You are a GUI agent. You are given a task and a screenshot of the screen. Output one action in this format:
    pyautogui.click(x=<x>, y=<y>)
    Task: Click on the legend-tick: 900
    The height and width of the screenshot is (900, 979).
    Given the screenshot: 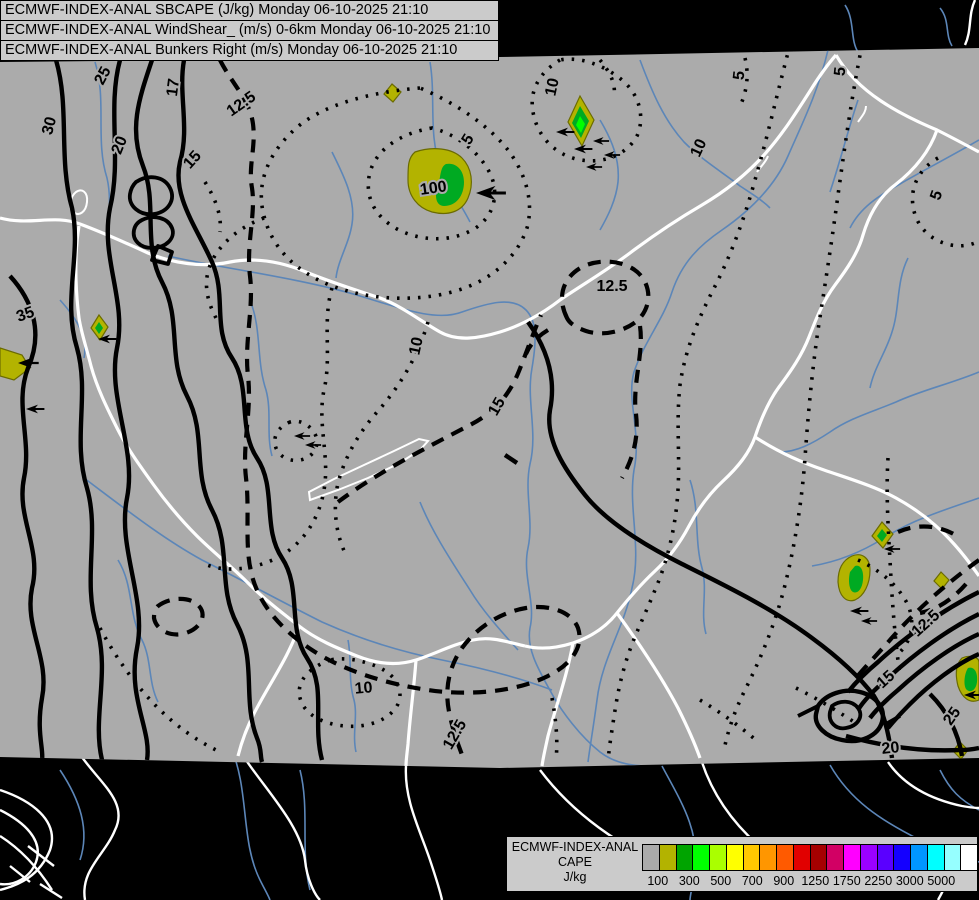 What is the action you would take?
    pyautogui.click(x=784, y=881)
    